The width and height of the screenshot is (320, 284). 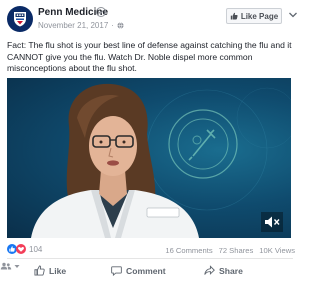 I want to click on share-icon, so click(x=209, y=270).